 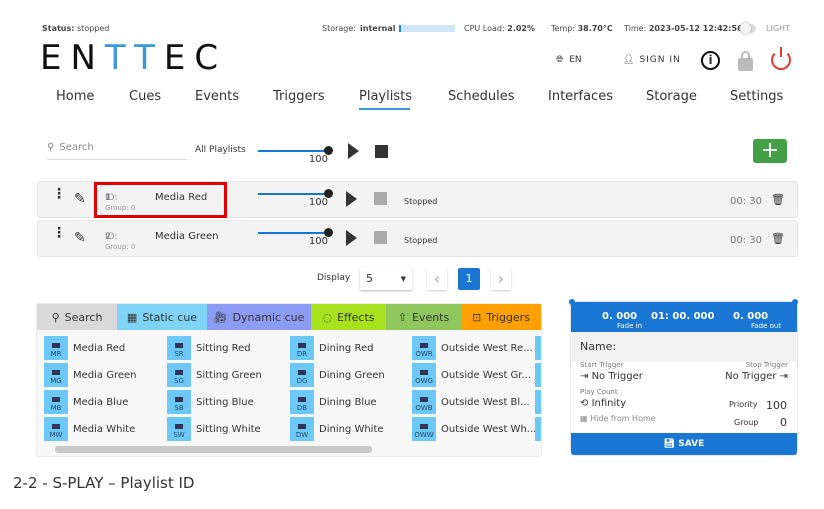 What do you see at coordinates (58, 28) in the screenshot?
I see `status-label: Status:` at bounding box center [58, 28].